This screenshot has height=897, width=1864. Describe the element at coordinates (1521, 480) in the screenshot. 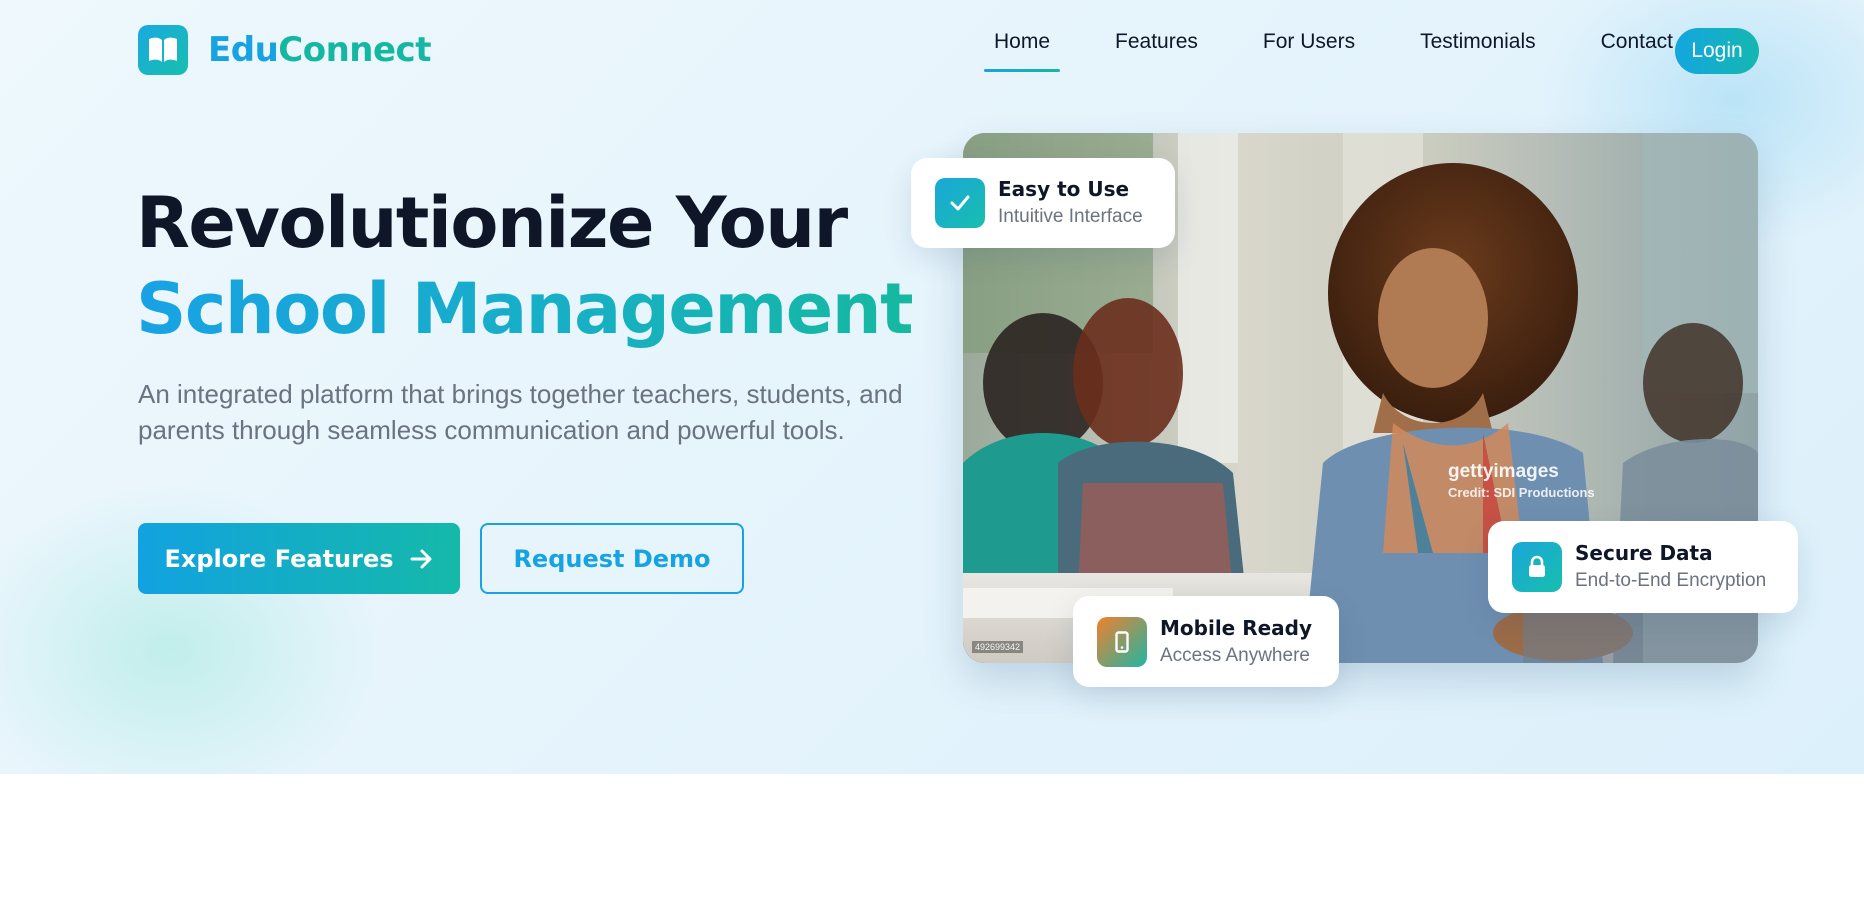

I see `getty-watermark: gettyimages Credit: SDI Productions` at that location.